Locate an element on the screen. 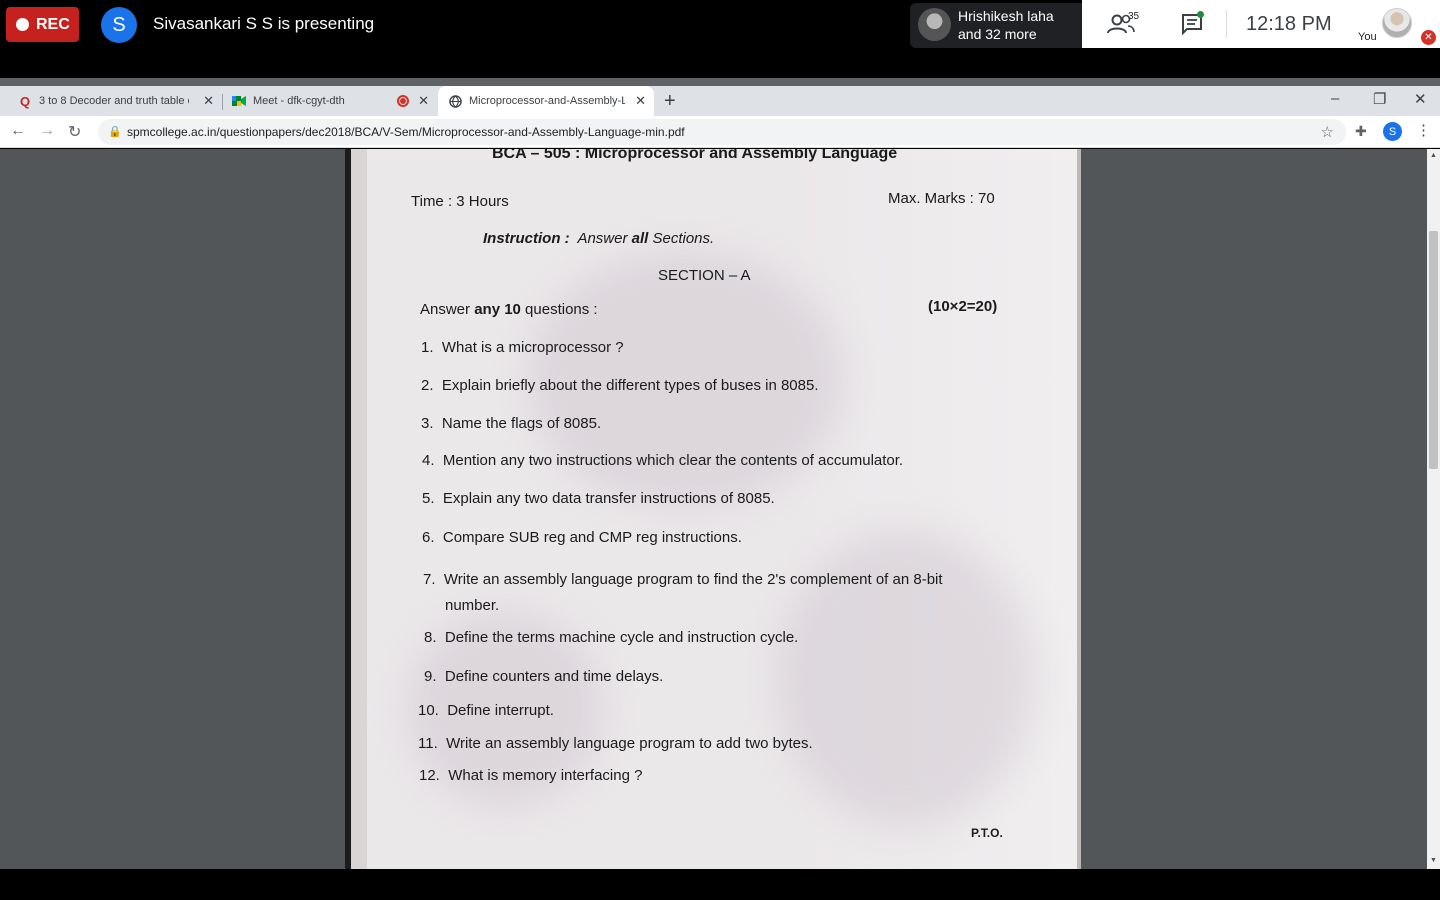 This screenshot has width=1440, height=900. max-marks: Max. Marks : 70 is located at coordinates (941, 198).